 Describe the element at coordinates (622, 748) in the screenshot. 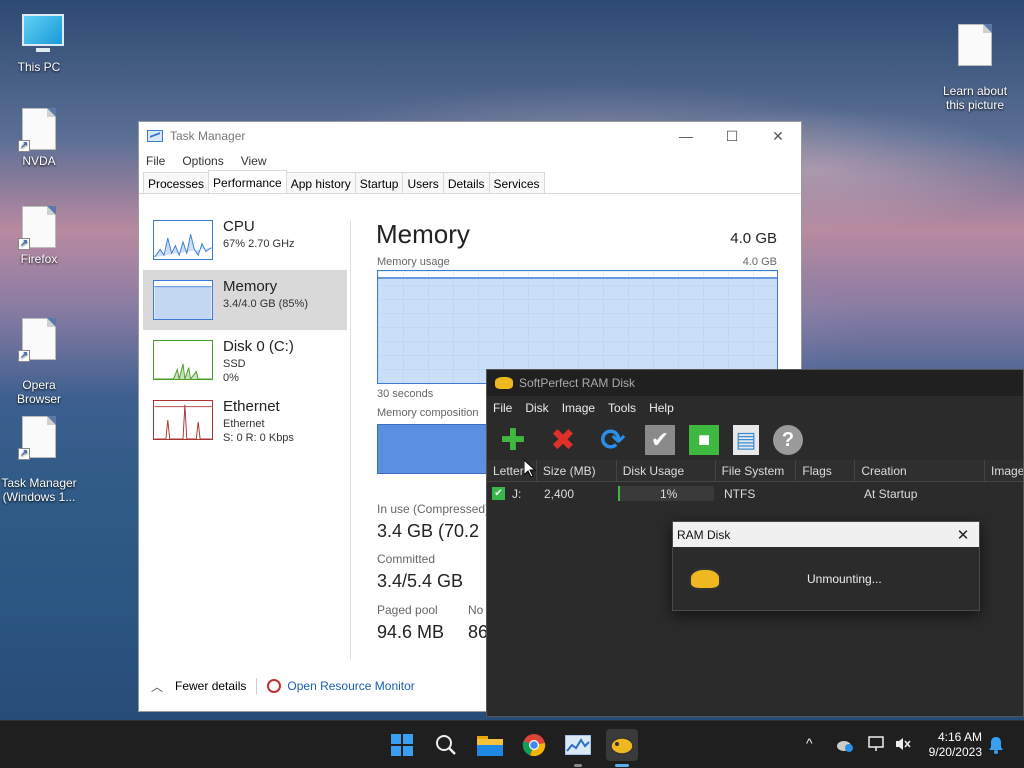

I see `ramdisk-taskbar-button` at that location.